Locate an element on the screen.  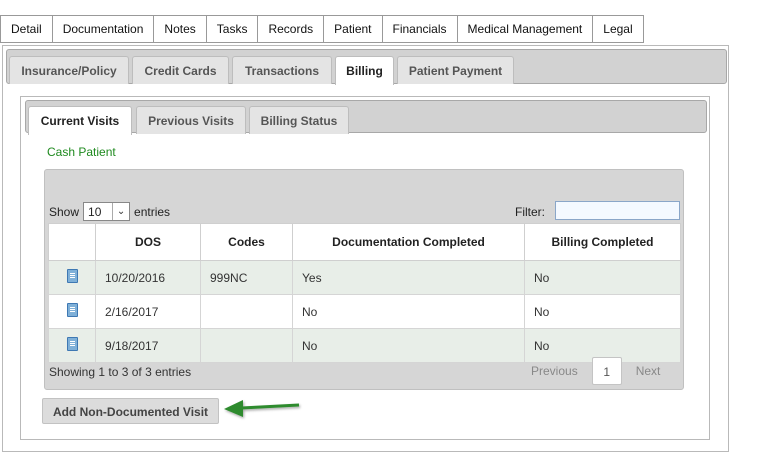
table-row: 2/16/2017 No No is located at coordinates (364, 311).